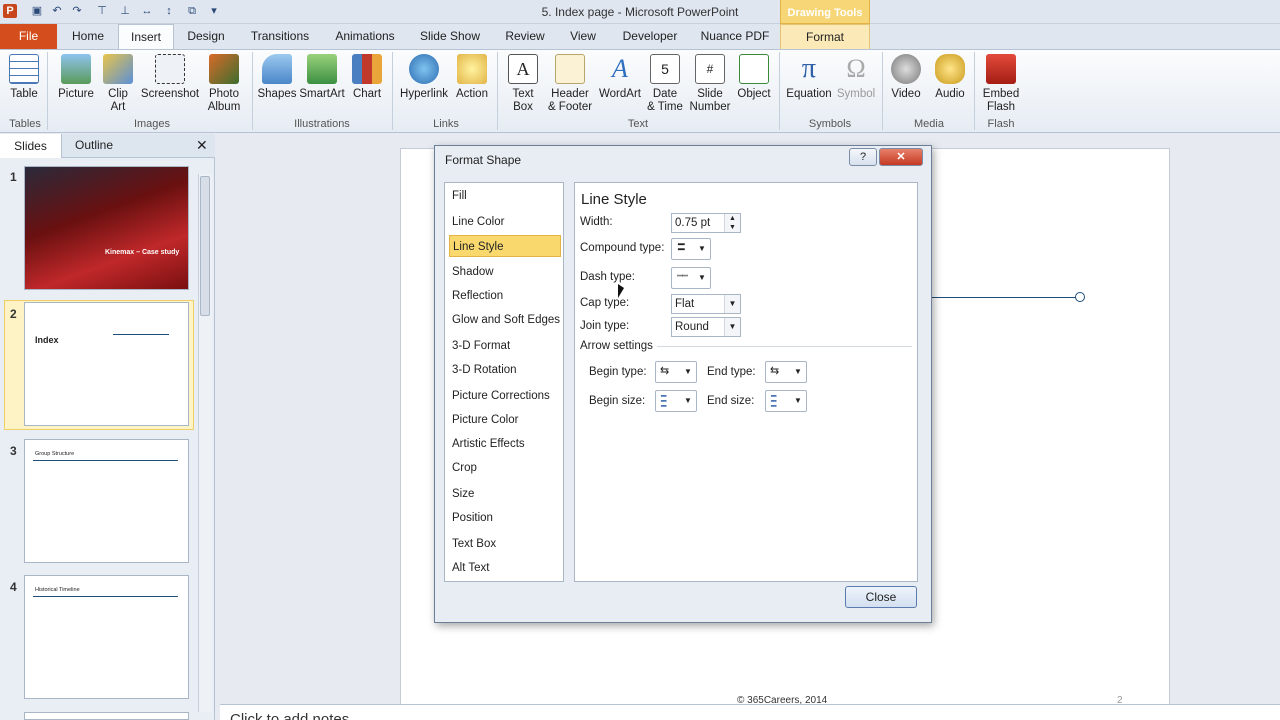  I want to click on tab-transitions: Transitions, so click(280, 36).